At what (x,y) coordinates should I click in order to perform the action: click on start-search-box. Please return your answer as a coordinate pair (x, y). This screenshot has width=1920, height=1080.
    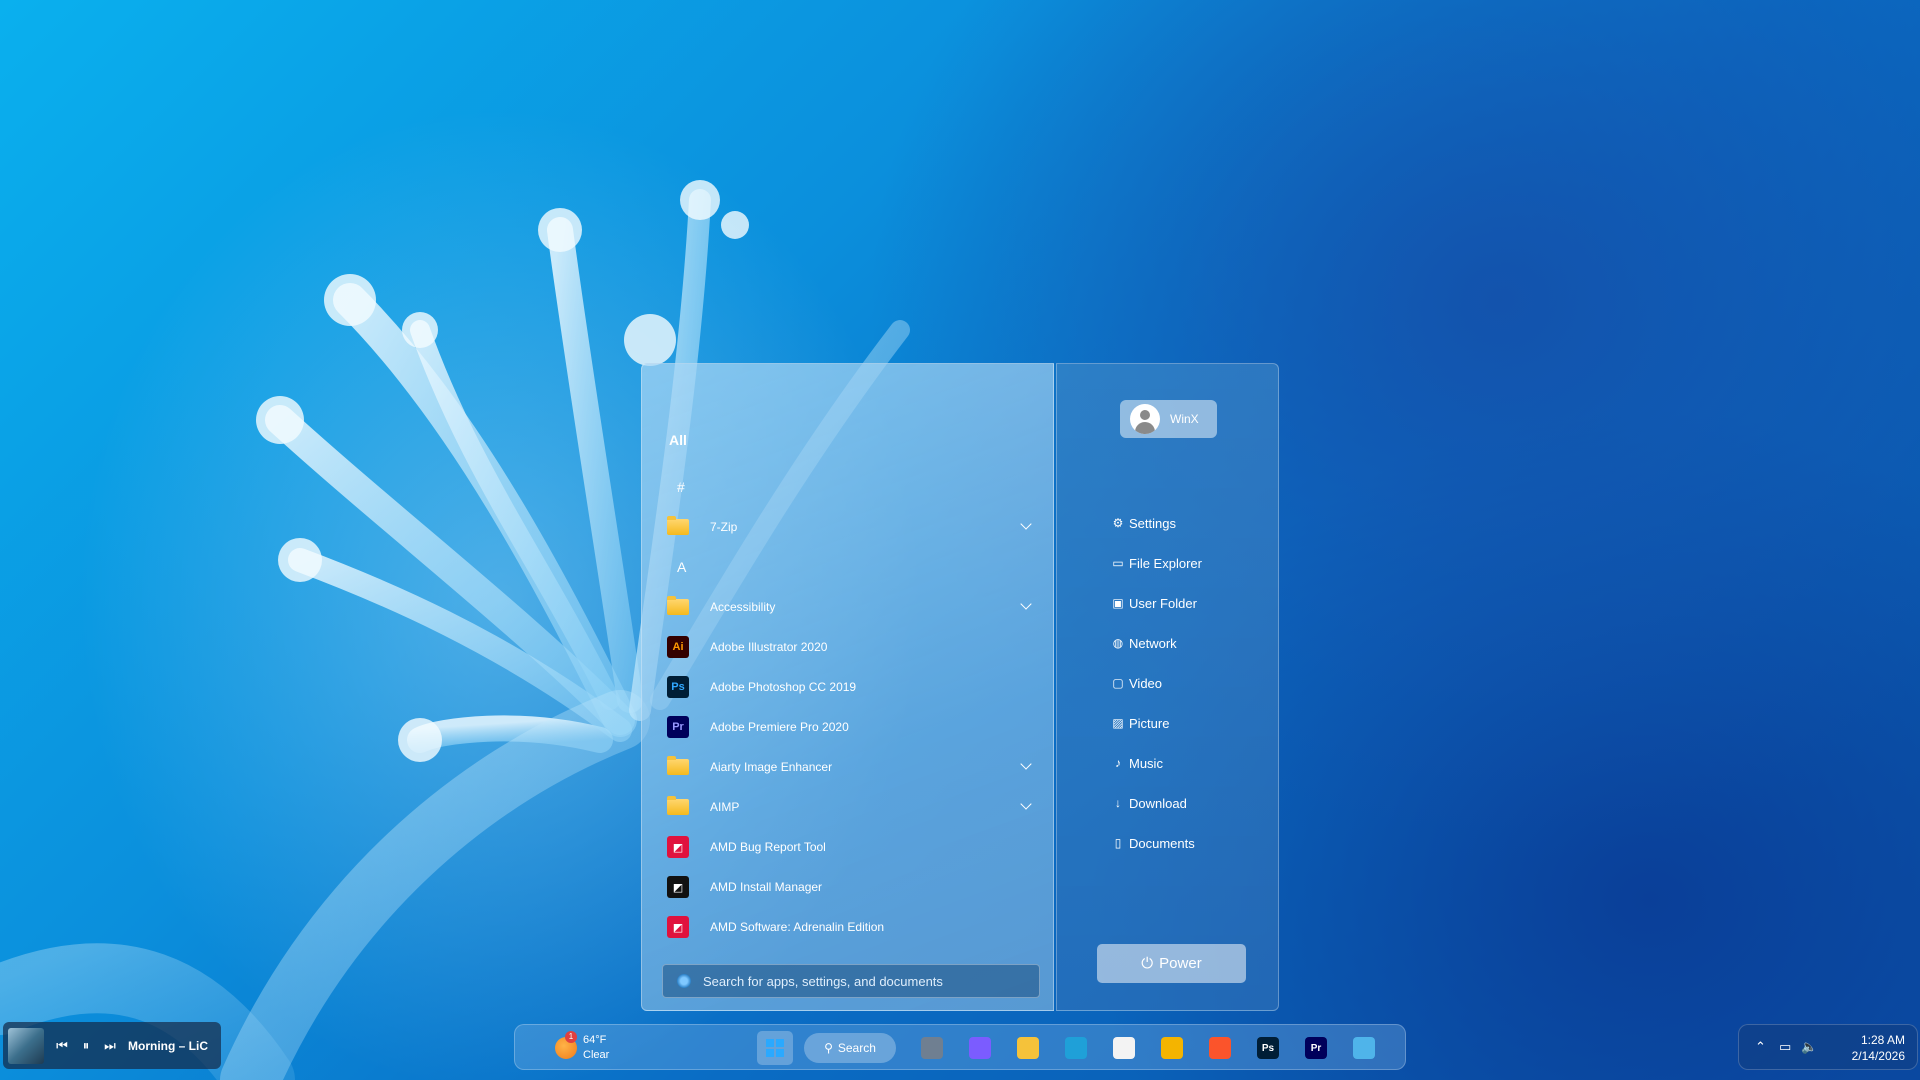
    Looking at the image, I should click on (851, 981).